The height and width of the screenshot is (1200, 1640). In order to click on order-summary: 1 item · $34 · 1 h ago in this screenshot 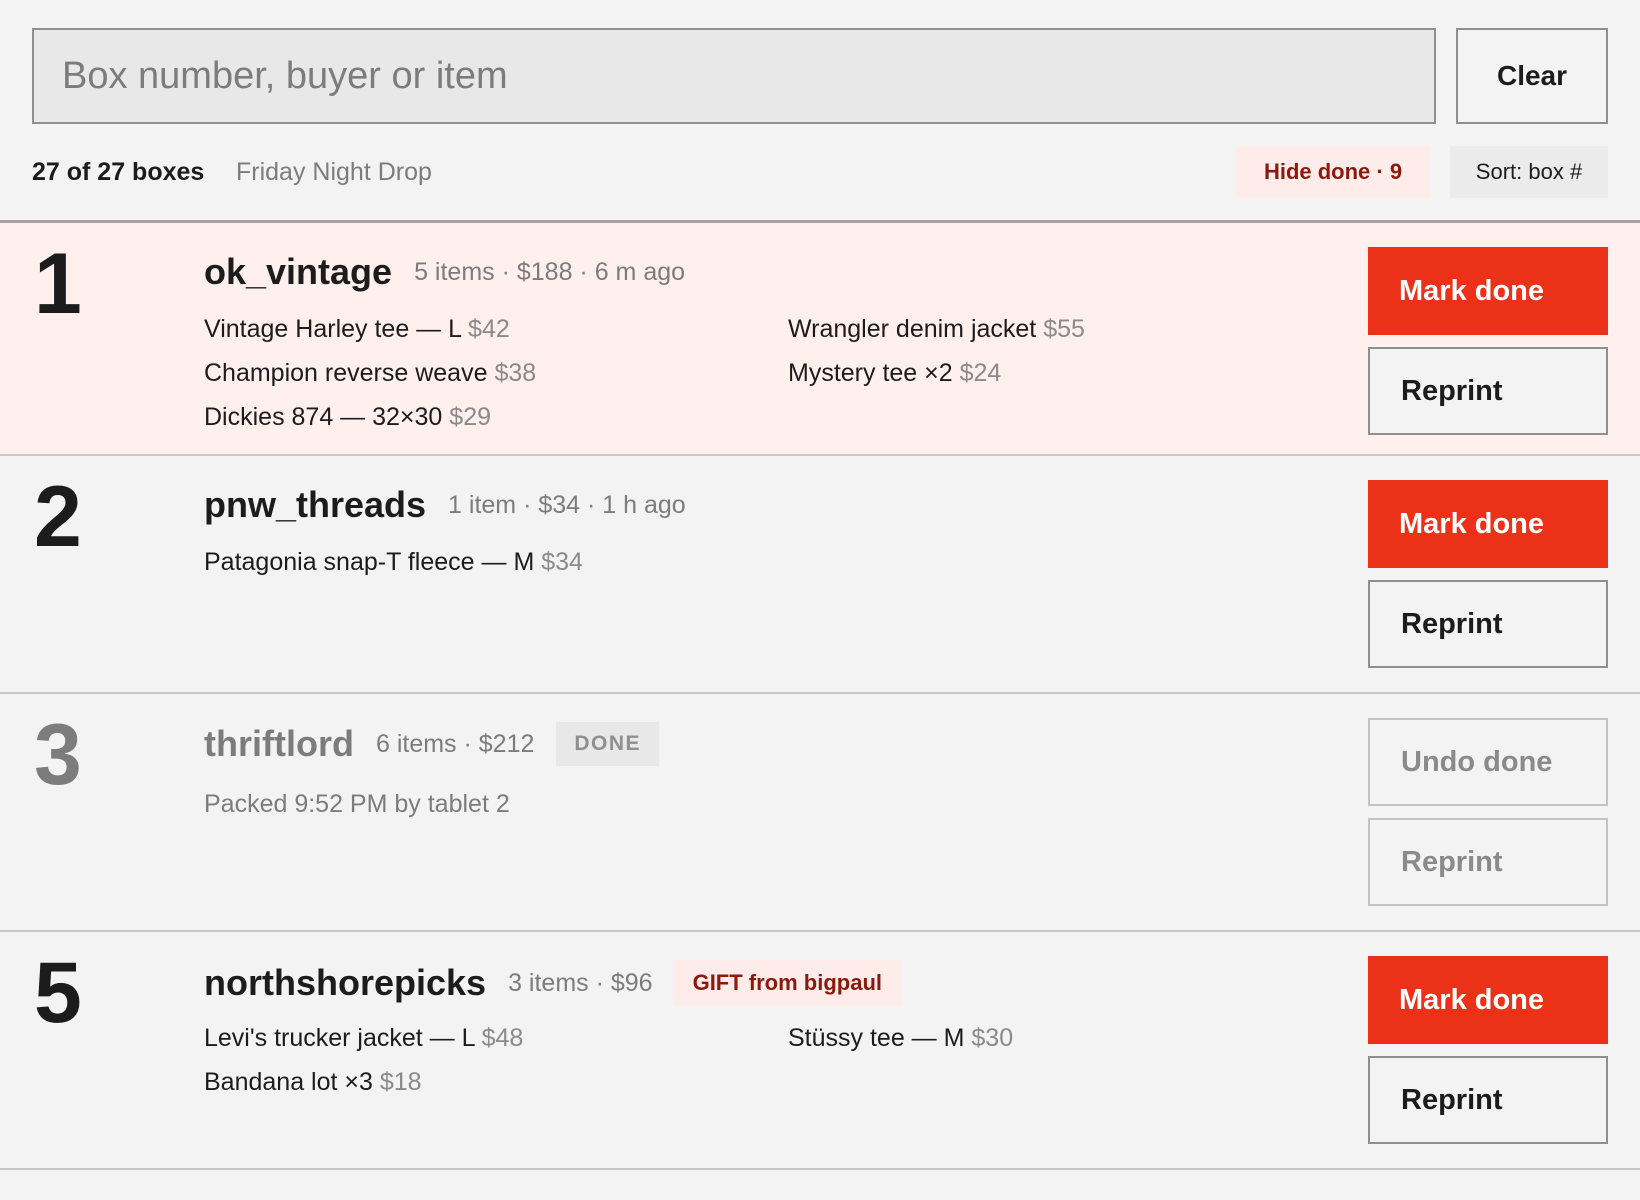, I will do `click(567, 504)`.